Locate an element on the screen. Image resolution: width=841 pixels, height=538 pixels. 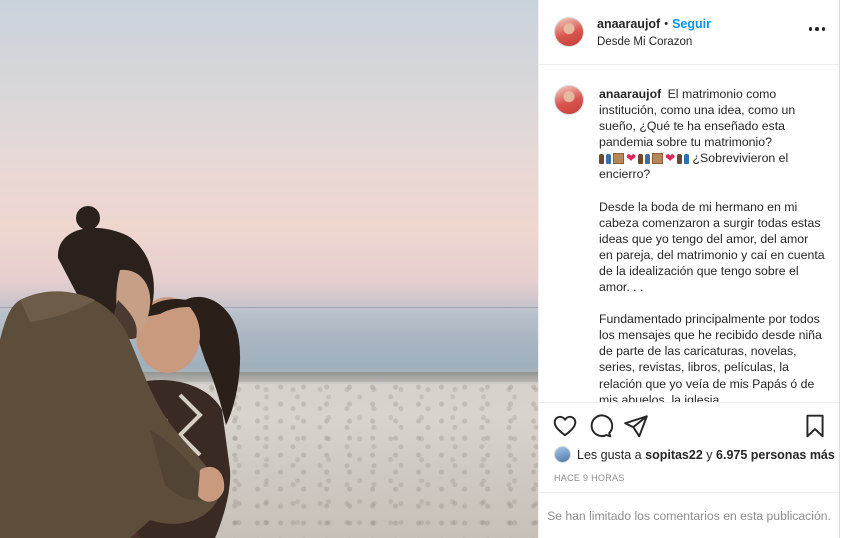
share-paper-plane-icon is located at coordinates (636, 426).